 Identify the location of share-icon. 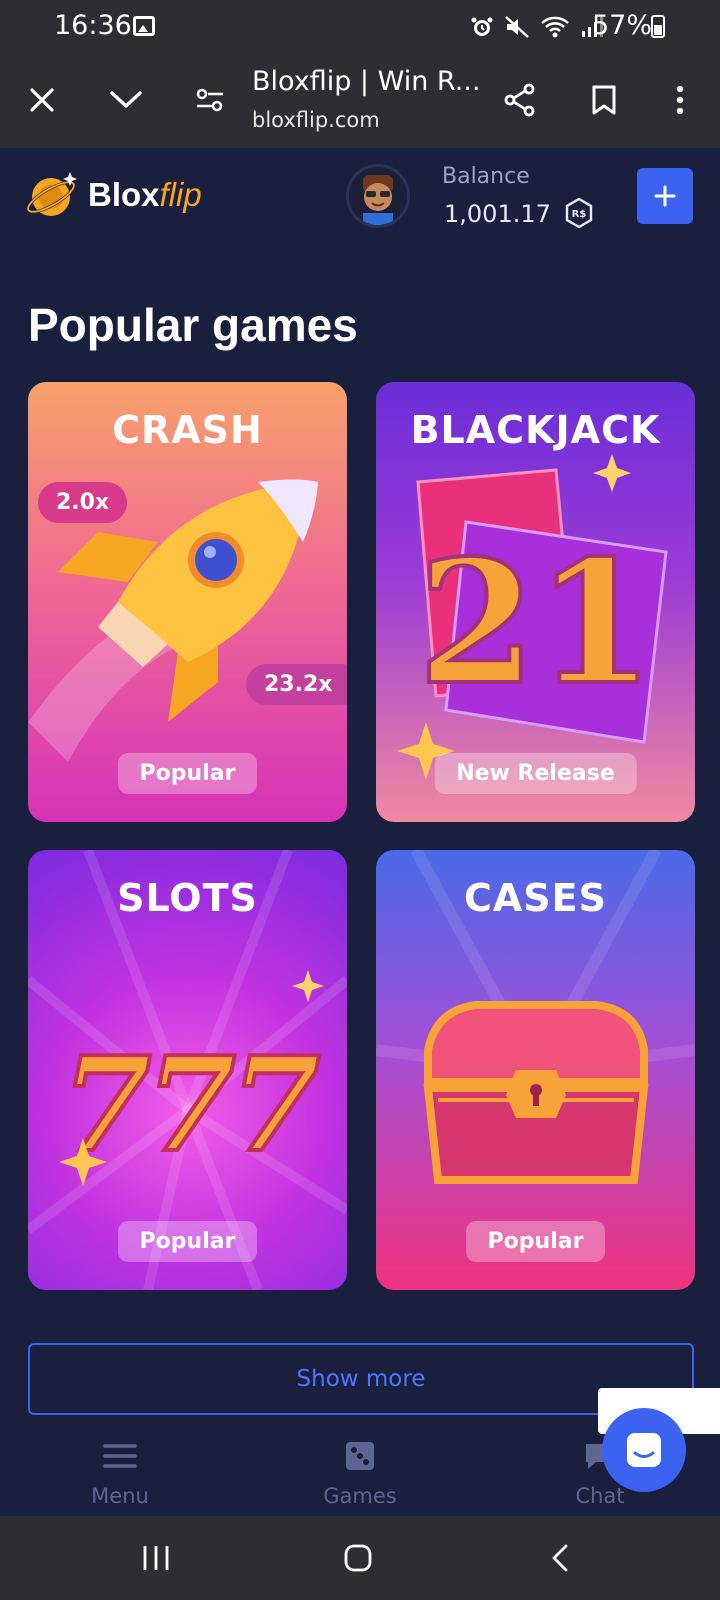
(520, 100).